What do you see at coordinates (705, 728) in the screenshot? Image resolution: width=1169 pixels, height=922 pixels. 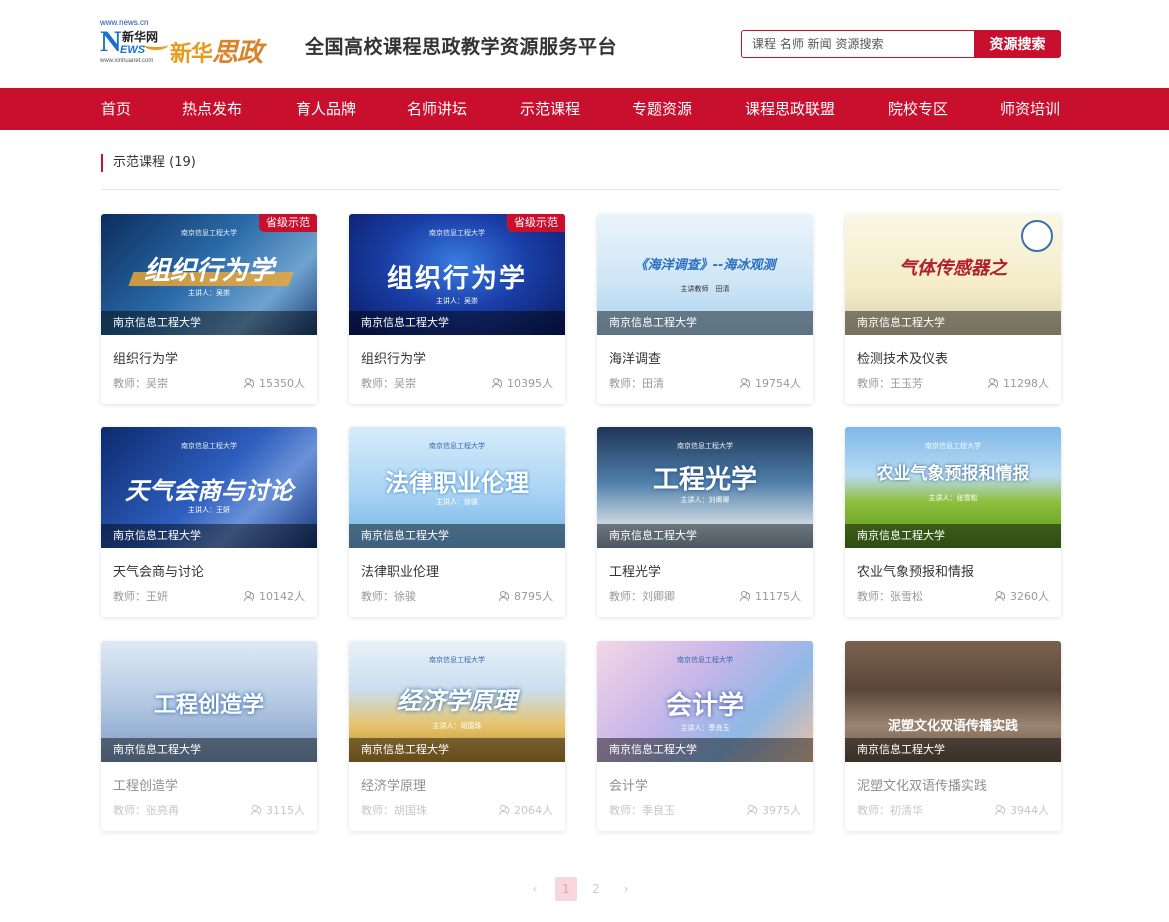 I see `thumb-speaker: 主讲人：季良玉` at bounding box center [705, 728].